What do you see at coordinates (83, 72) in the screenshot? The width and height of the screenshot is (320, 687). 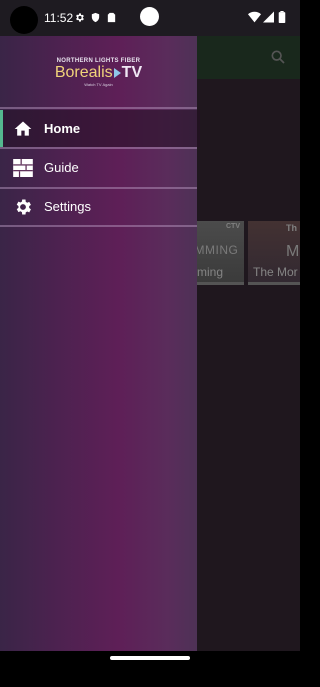 I see `brand-name: Borealis` at bounding box center [83, 72].